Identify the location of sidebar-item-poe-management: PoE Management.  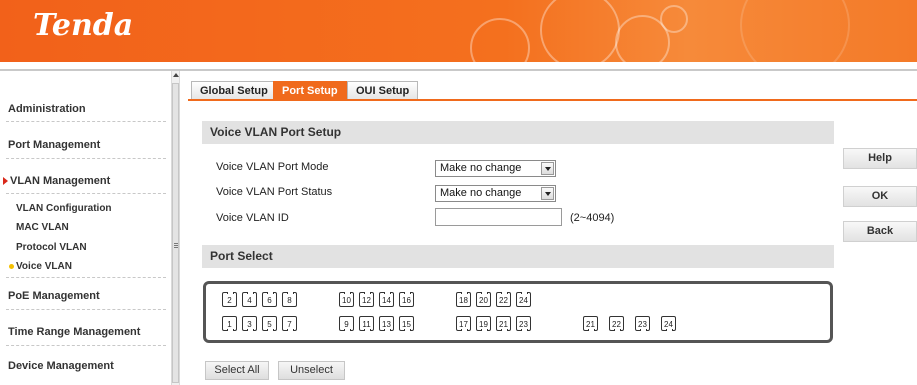
(54, 296).